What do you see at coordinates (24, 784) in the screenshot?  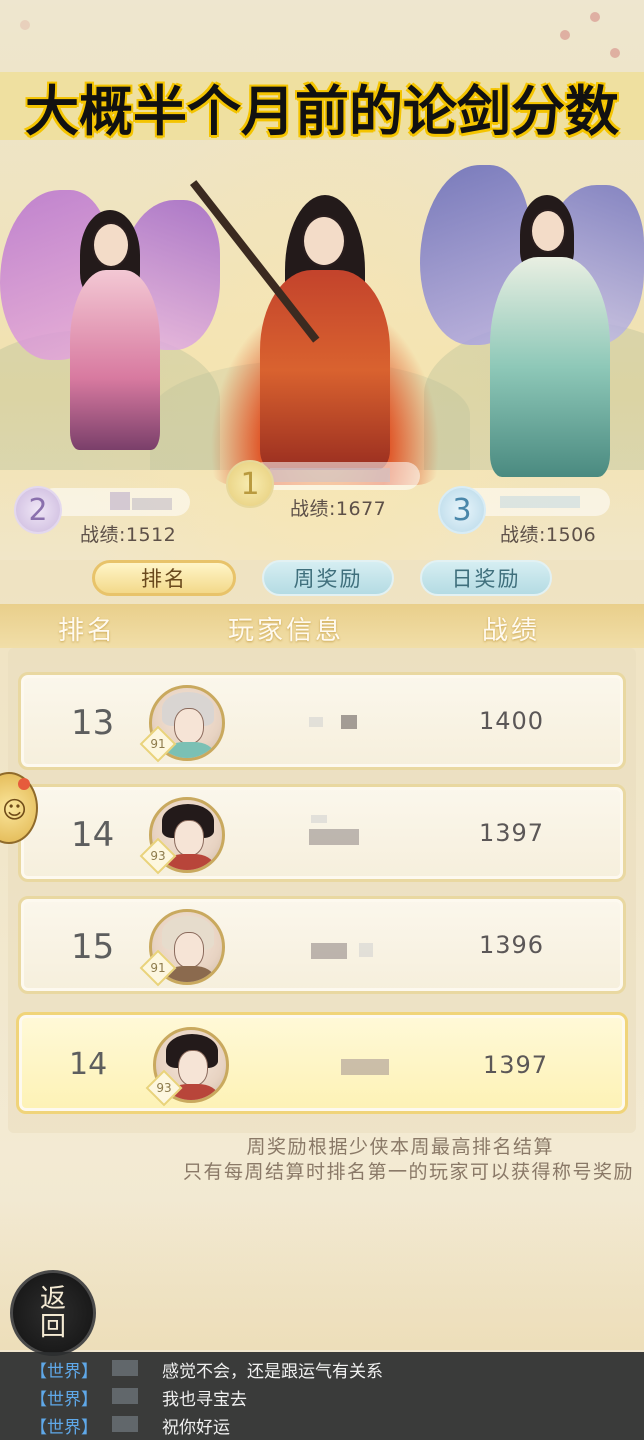 I see `notification-dot` at bounding box center [24, 784].